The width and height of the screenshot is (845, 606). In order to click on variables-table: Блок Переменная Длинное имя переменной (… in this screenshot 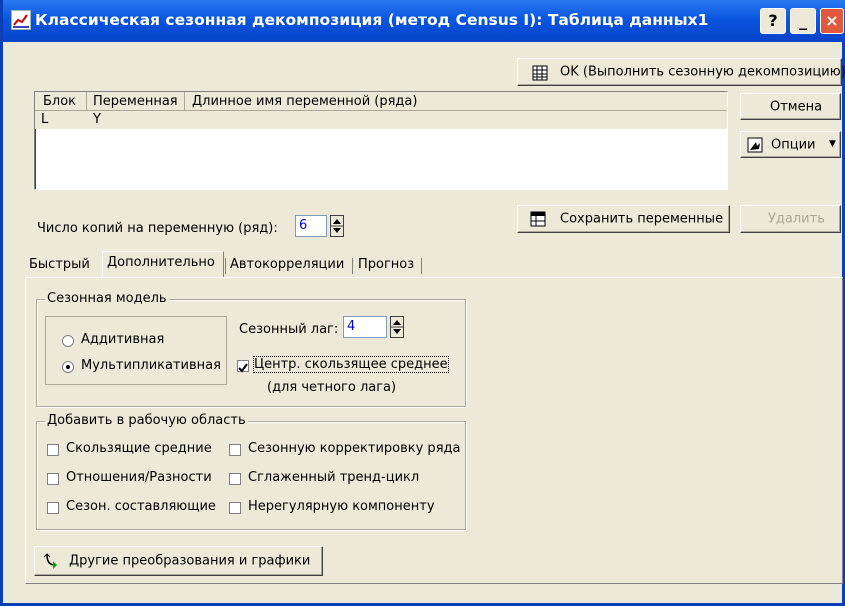, I will do `click(381, 140)`.